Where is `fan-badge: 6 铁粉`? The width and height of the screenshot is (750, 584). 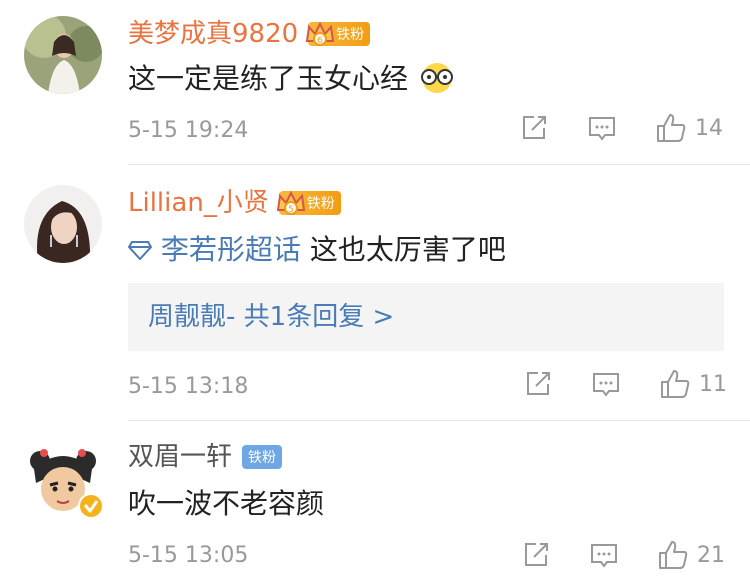
fan-badge: 6 铁粉 is located at coordinates (338, 34).